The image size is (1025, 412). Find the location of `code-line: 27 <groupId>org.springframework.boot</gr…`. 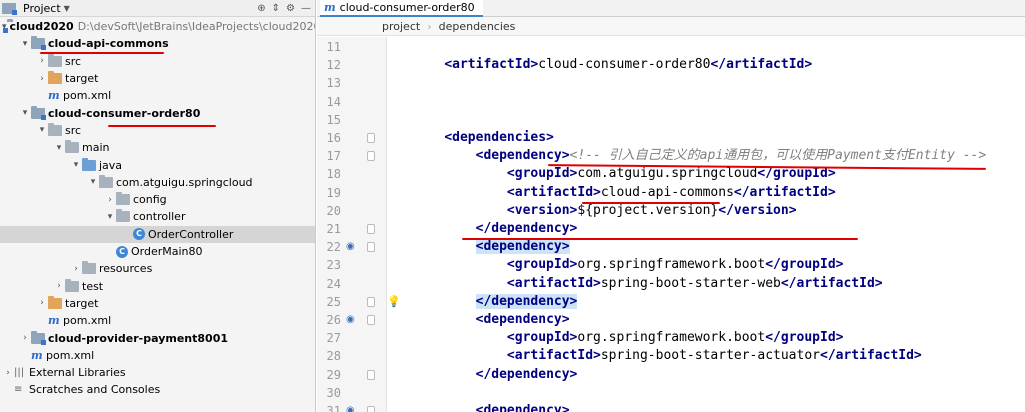

code-line: 27 <groupId>org.springframework.boot</gr… is located at coordinates (671, 338).